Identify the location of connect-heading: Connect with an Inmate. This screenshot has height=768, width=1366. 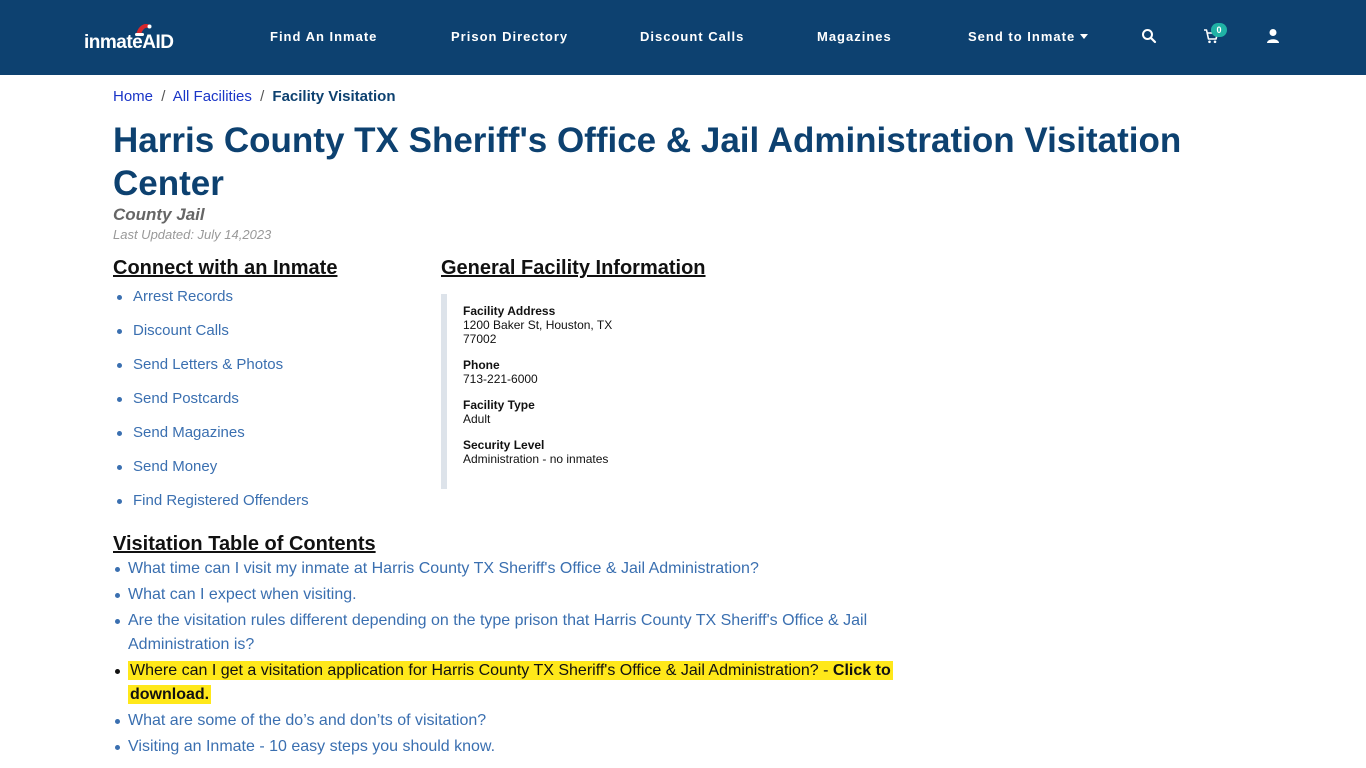
(225, 268).